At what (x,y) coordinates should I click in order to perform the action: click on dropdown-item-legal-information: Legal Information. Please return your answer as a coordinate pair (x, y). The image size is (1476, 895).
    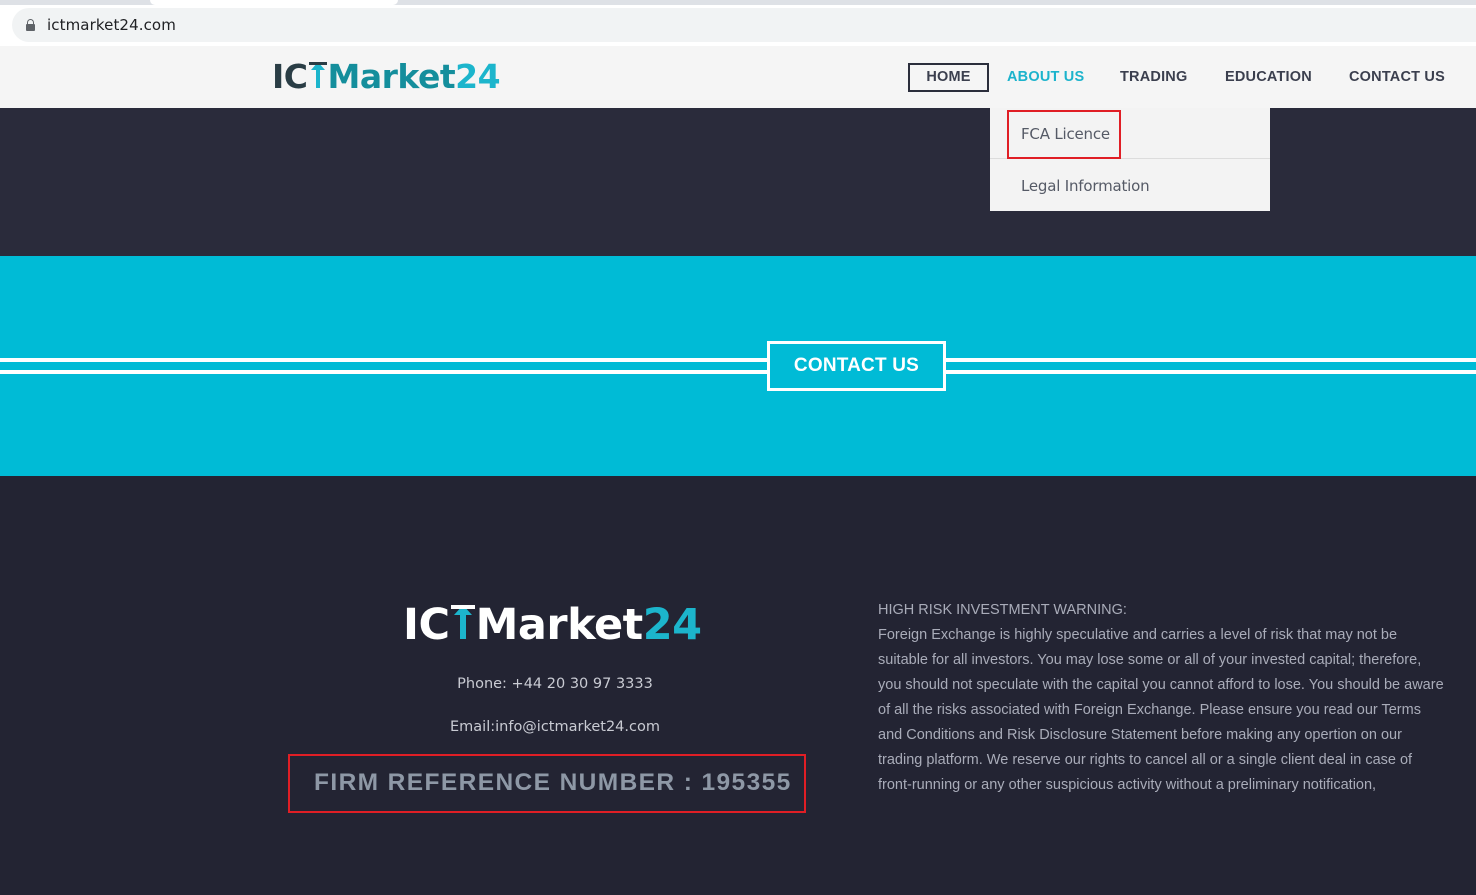
    Looking at the image, I should click on (1130, 185).